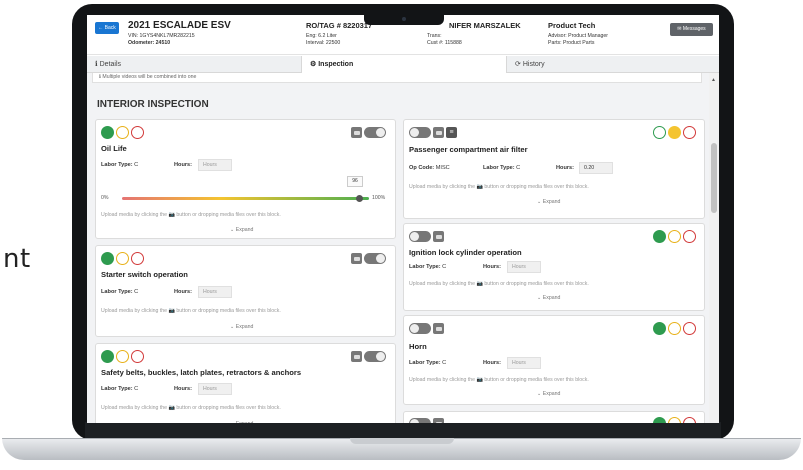 The width and height of the screenshot is (803, 470). Describe the element at coordinates (114, 148) in the screenshot. I see `card-title: Oil Life` at that location.